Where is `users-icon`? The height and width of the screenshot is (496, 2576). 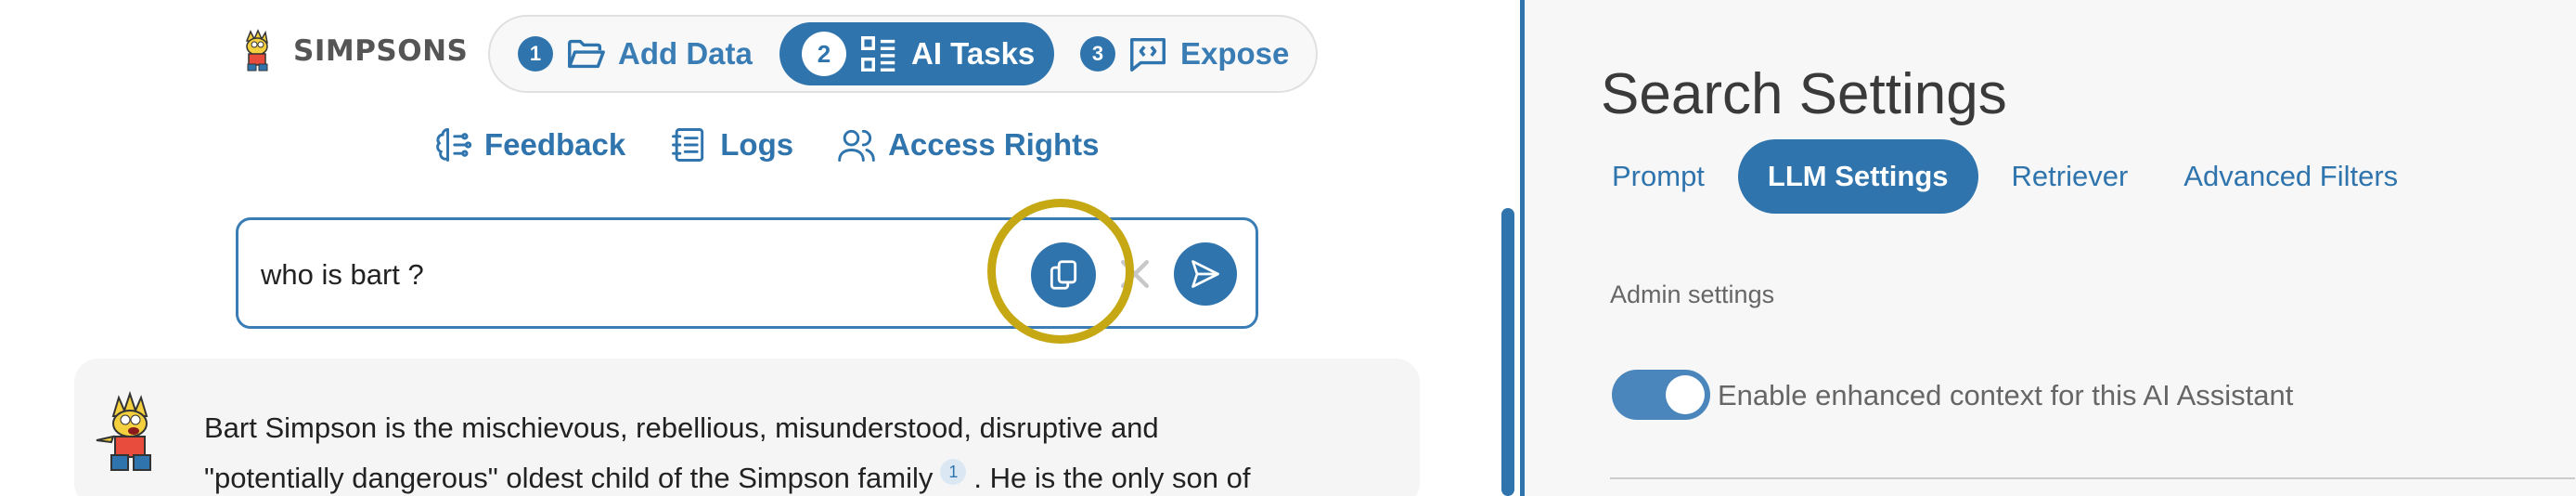
users-icon is located at coordinates (856, 146).